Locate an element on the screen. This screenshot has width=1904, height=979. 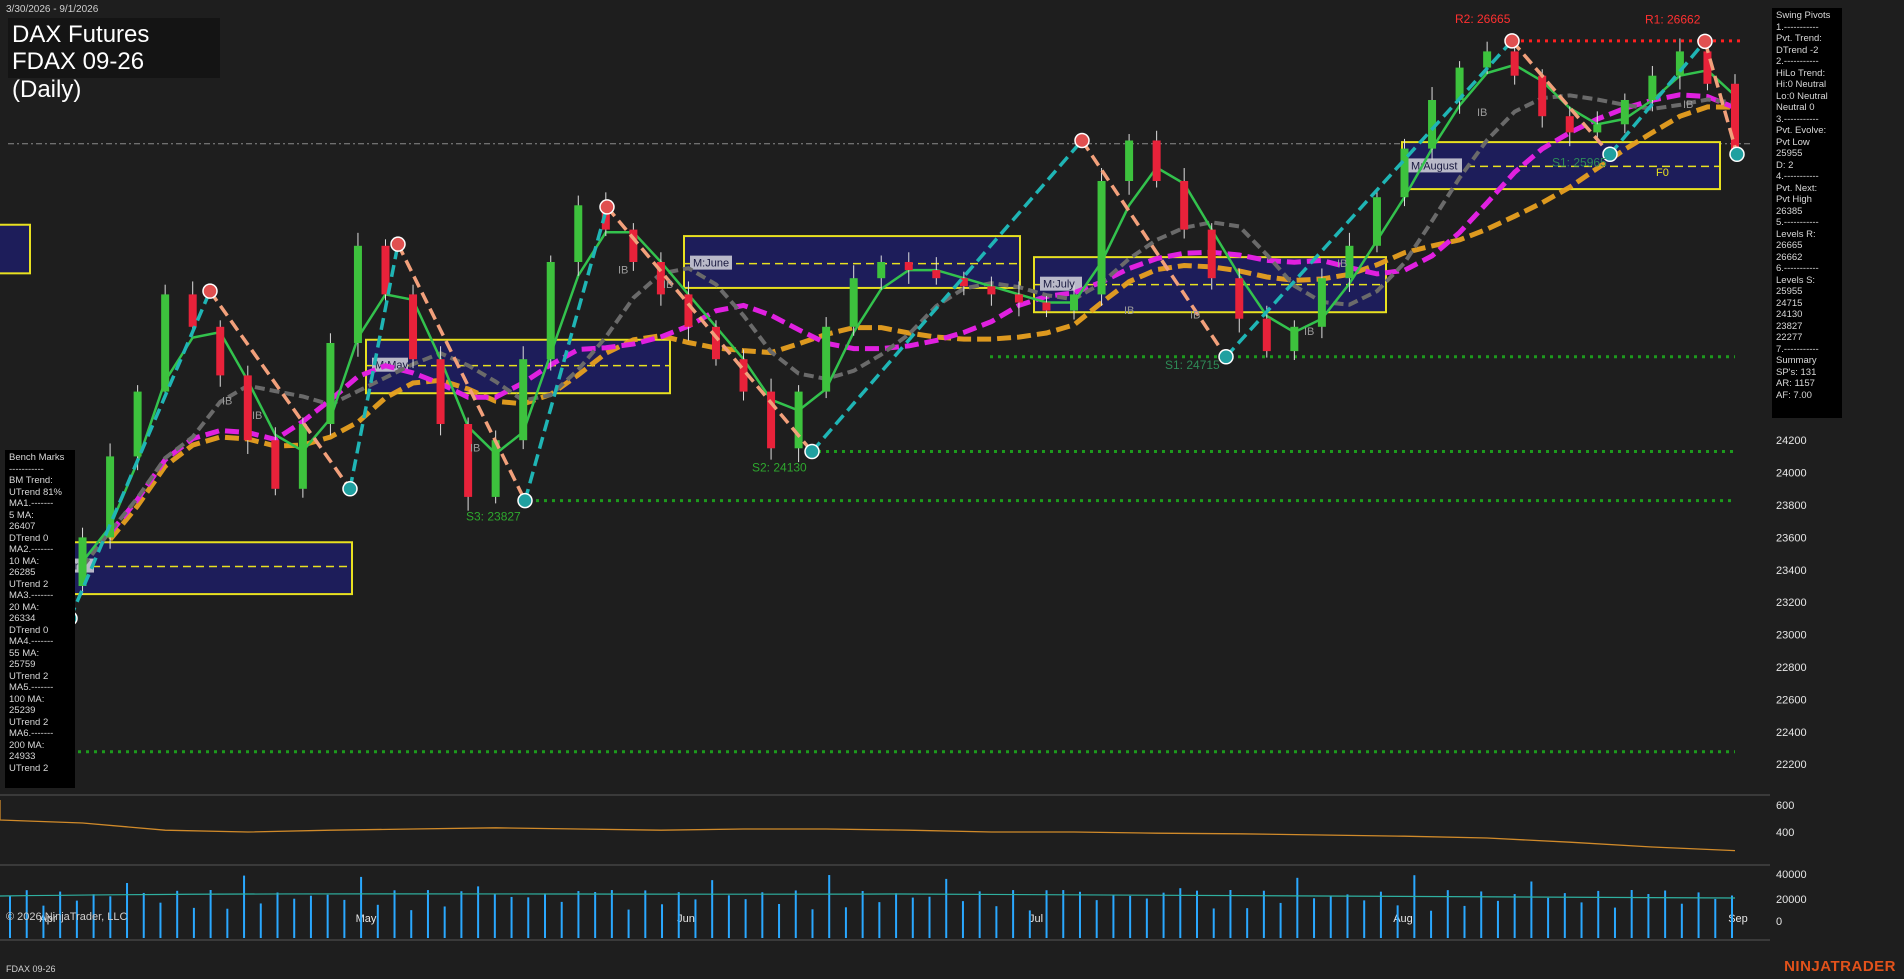
chart-title-box: DAX Futures FDAX 09-26 (Daily) is located at coordinates (114, 60).